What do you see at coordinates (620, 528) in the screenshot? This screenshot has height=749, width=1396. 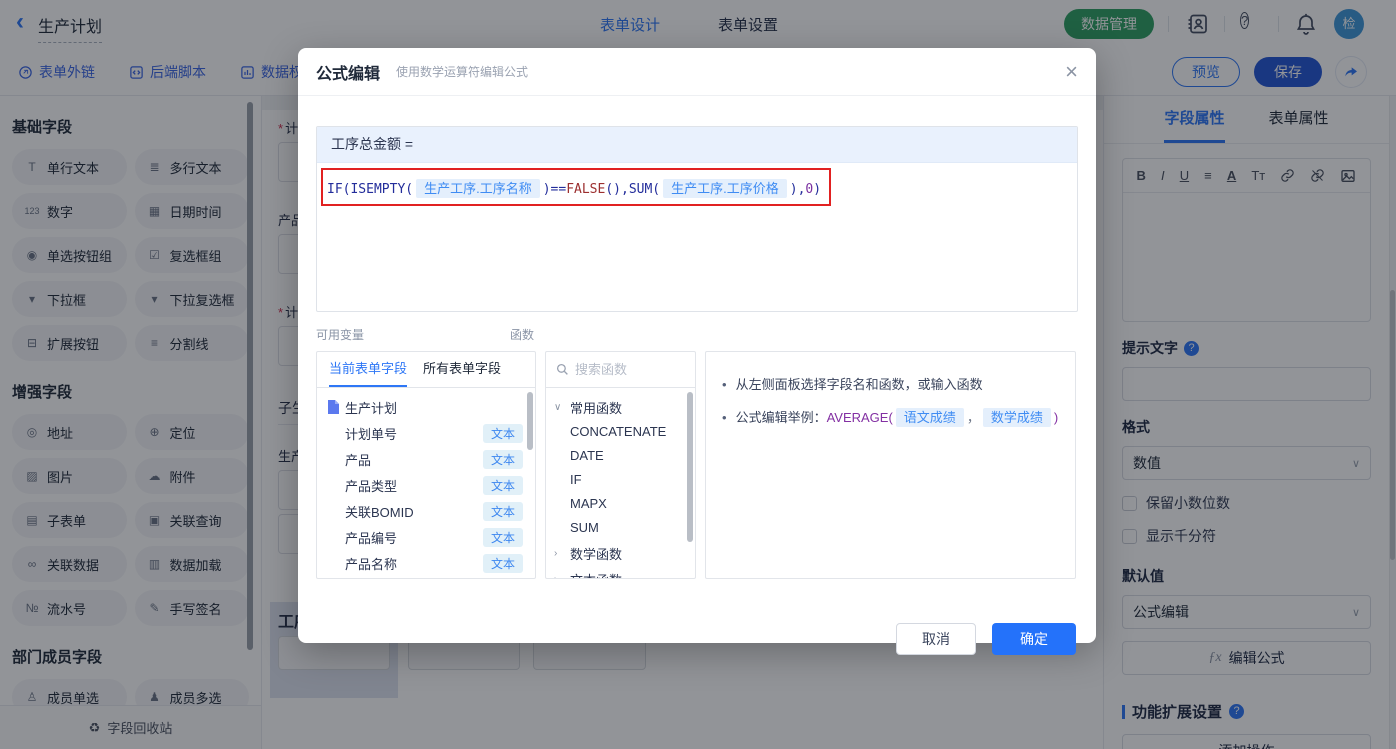 I see `function-item: SUM` at bounding box center [620, 528].